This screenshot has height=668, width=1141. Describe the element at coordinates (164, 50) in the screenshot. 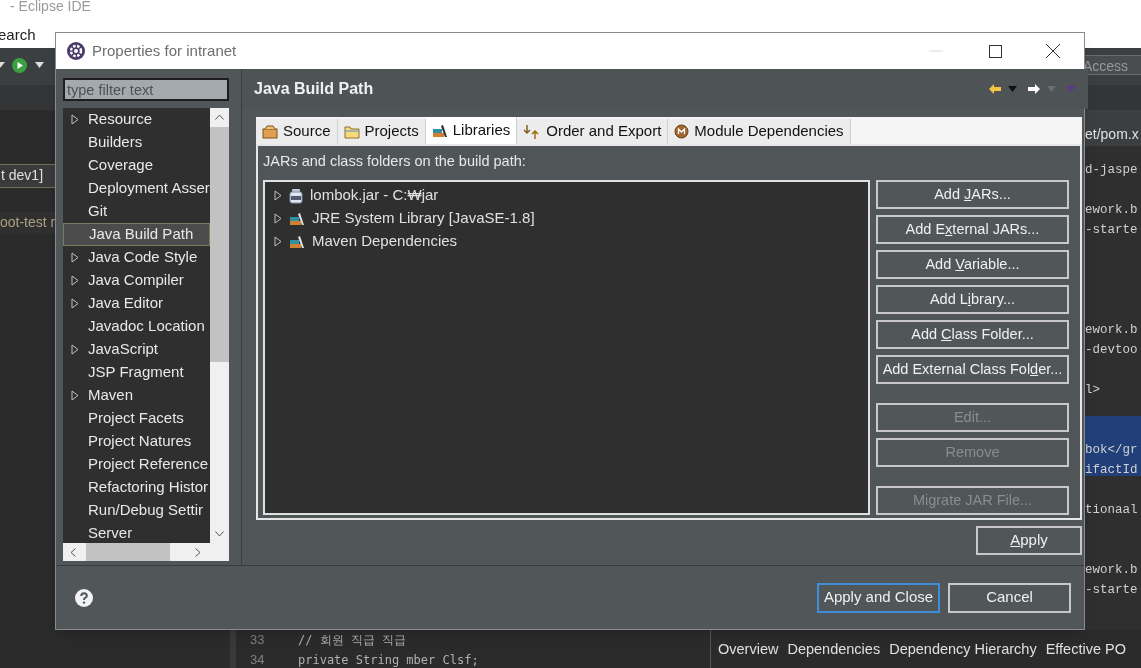

I see `dialog-title: Properties for intranet` at that location.